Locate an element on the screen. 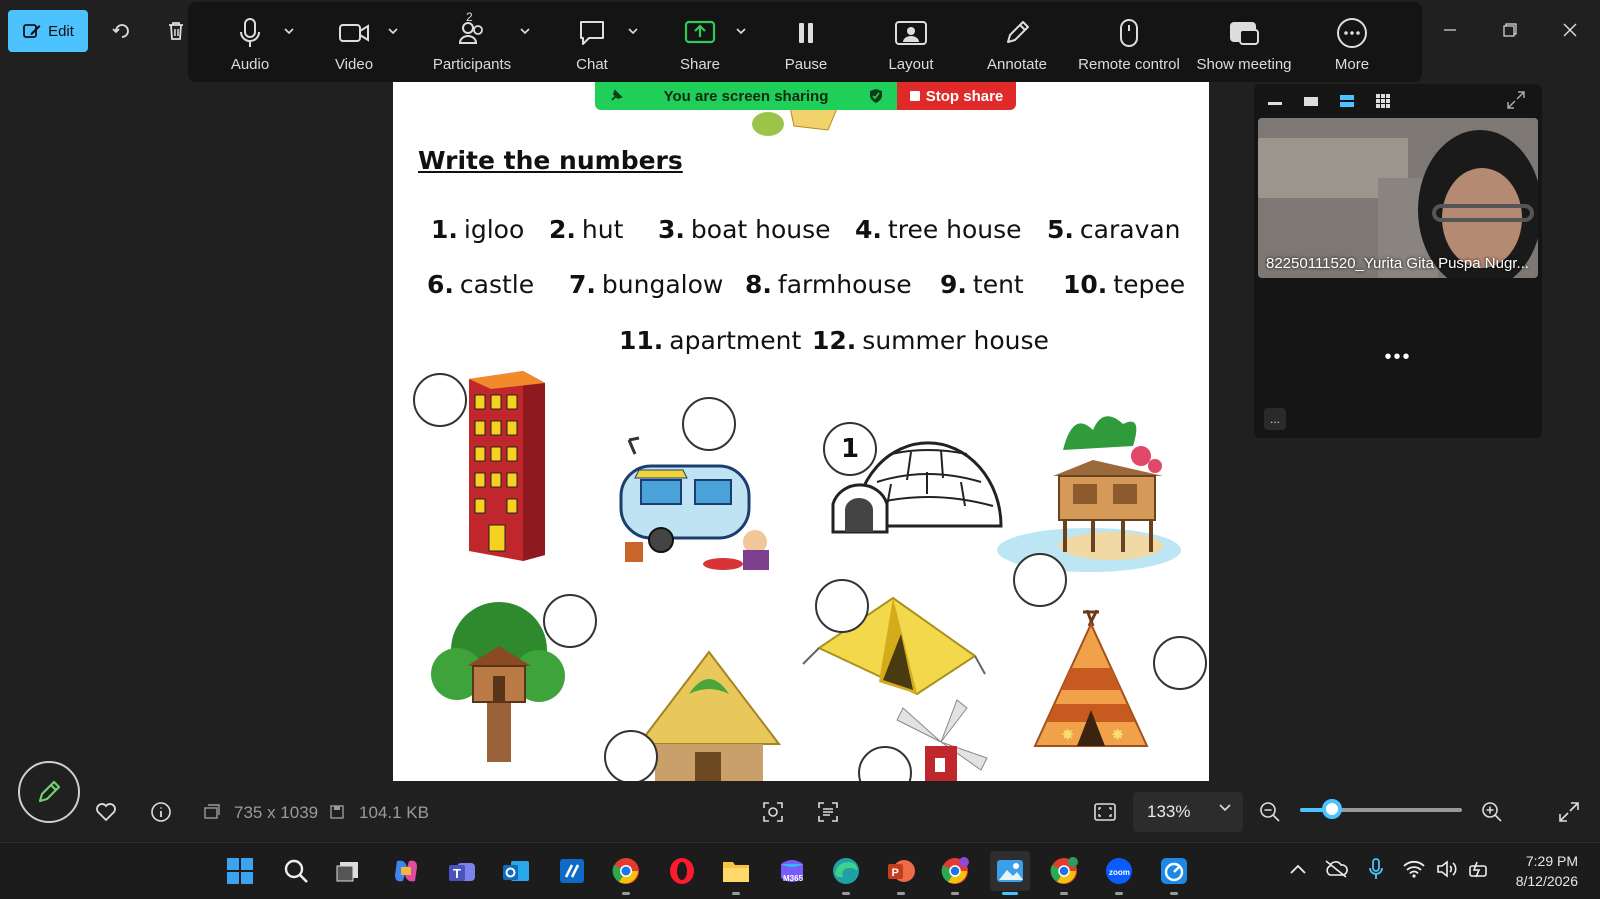 Image resolution: width=1600 pixels, height=899 pixels. volume-icon is located at coordinates (1447, 869).